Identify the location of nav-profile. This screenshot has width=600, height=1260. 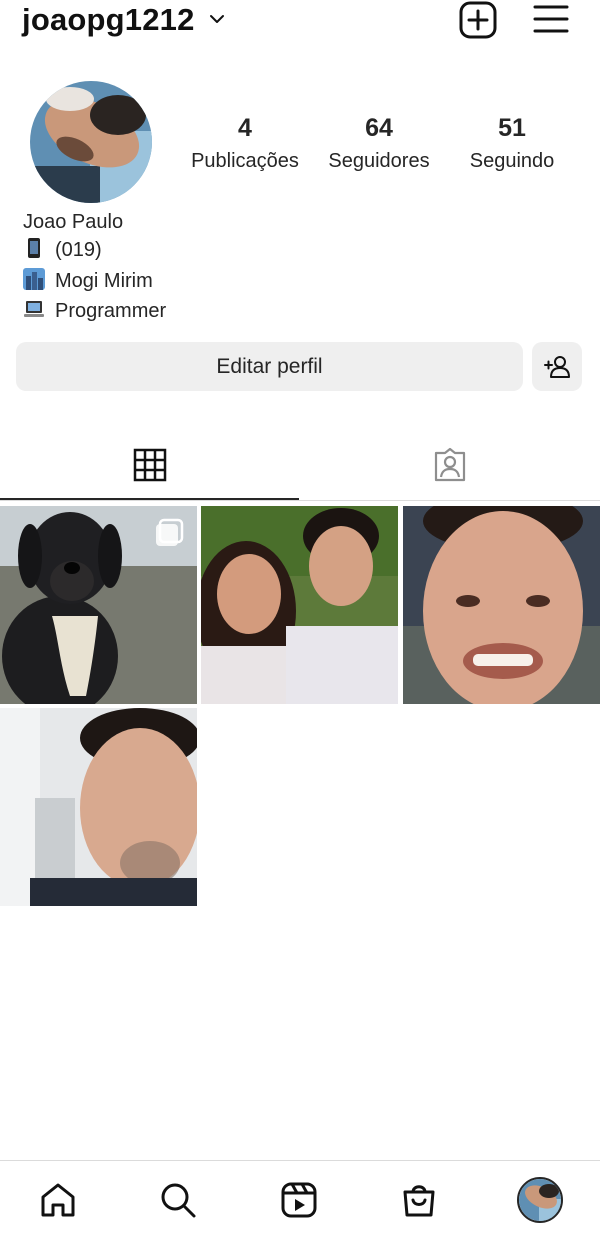
(540, 1200).